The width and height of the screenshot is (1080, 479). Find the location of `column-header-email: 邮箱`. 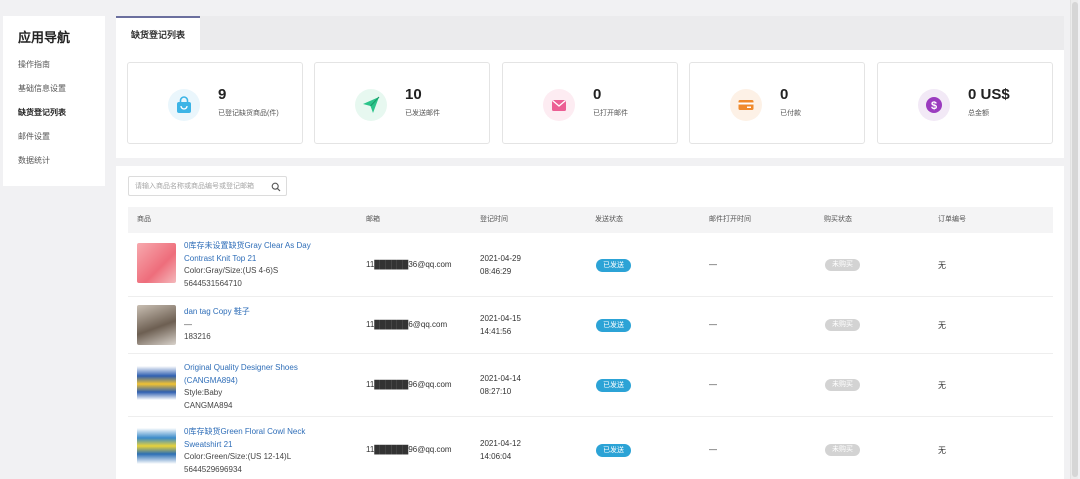

column-header-email: 邮箱 is located at coordinates (373, 219).